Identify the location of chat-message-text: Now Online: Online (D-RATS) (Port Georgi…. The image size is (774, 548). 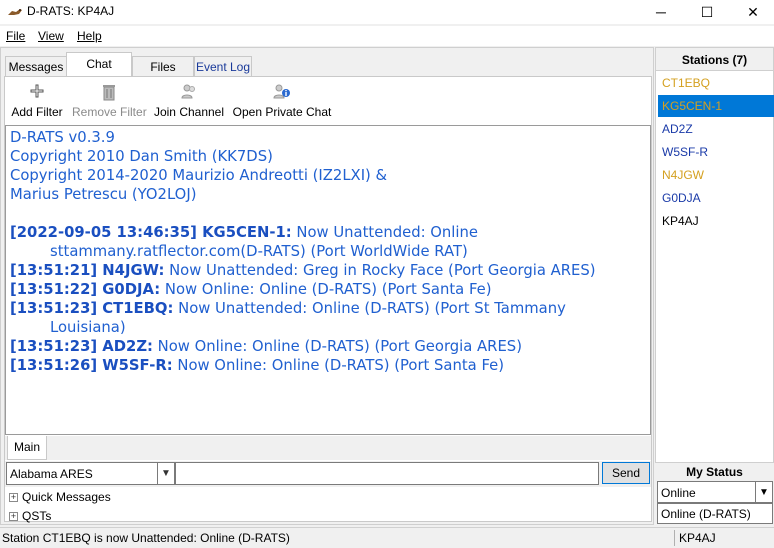
(337, 346).